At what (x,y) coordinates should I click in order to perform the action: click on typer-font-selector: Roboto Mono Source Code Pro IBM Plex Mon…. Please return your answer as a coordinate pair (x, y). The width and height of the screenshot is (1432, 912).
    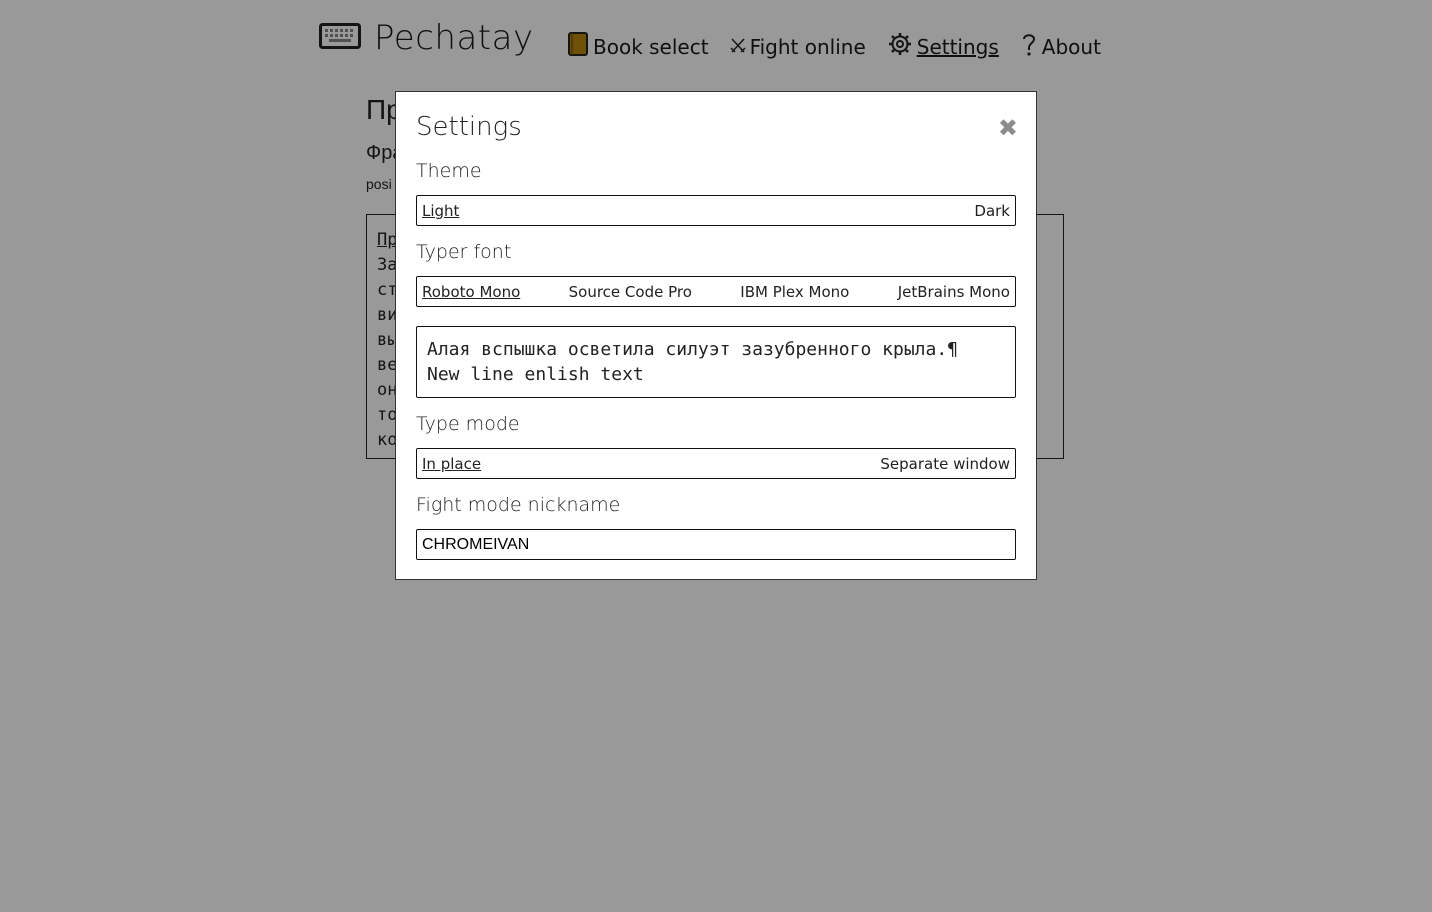
    Looking at the image, I should click on (716, 291).